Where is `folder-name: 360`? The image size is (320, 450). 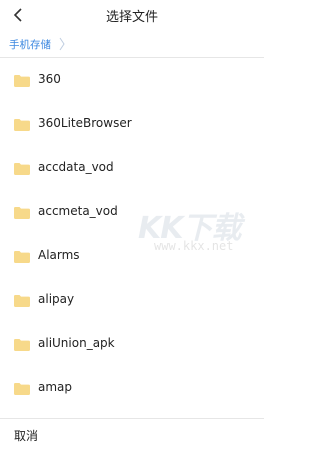
folder-name: 360 is located at coordinates (49, 79).